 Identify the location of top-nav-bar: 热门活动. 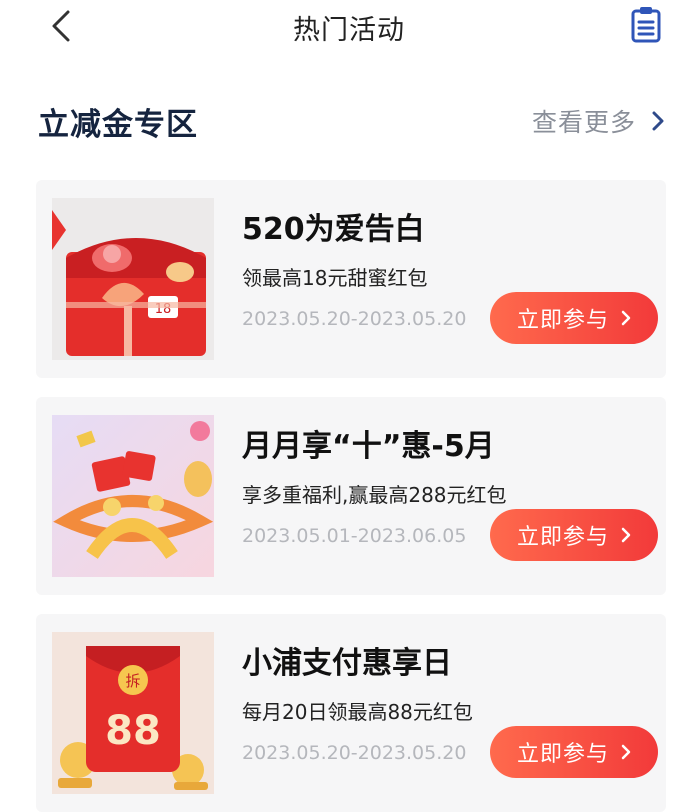
(349, 26).